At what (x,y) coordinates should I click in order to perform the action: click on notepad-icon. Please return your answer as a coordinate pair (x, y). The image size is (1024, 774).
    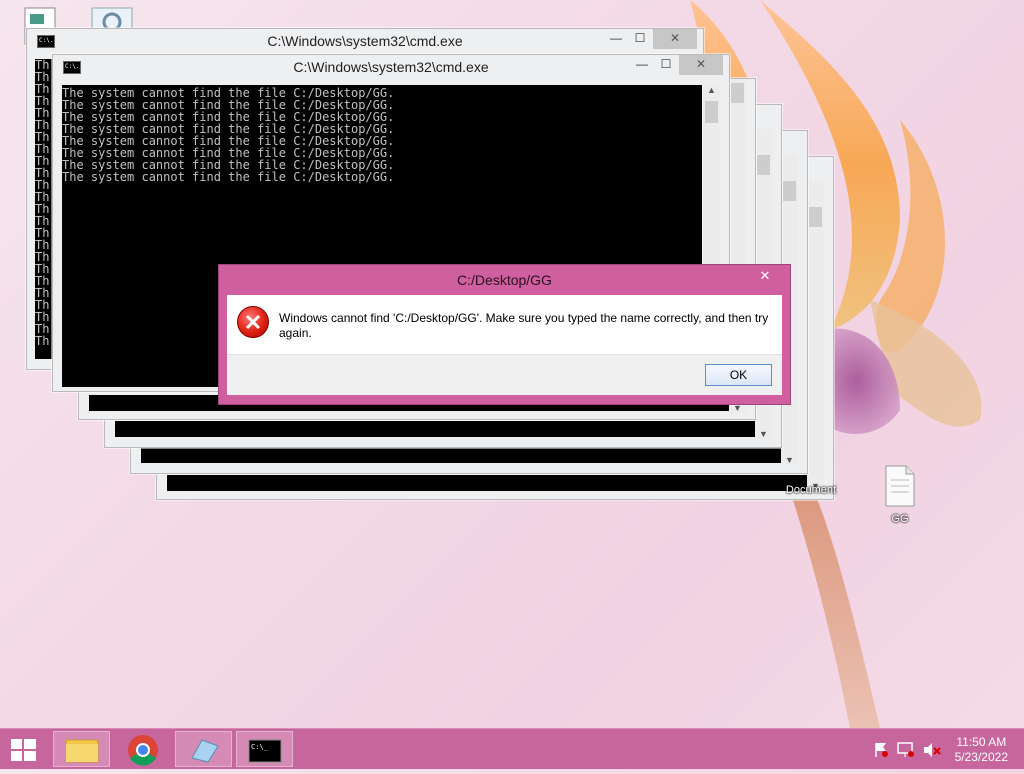
    Looking at the image, I should click on (205, 751).